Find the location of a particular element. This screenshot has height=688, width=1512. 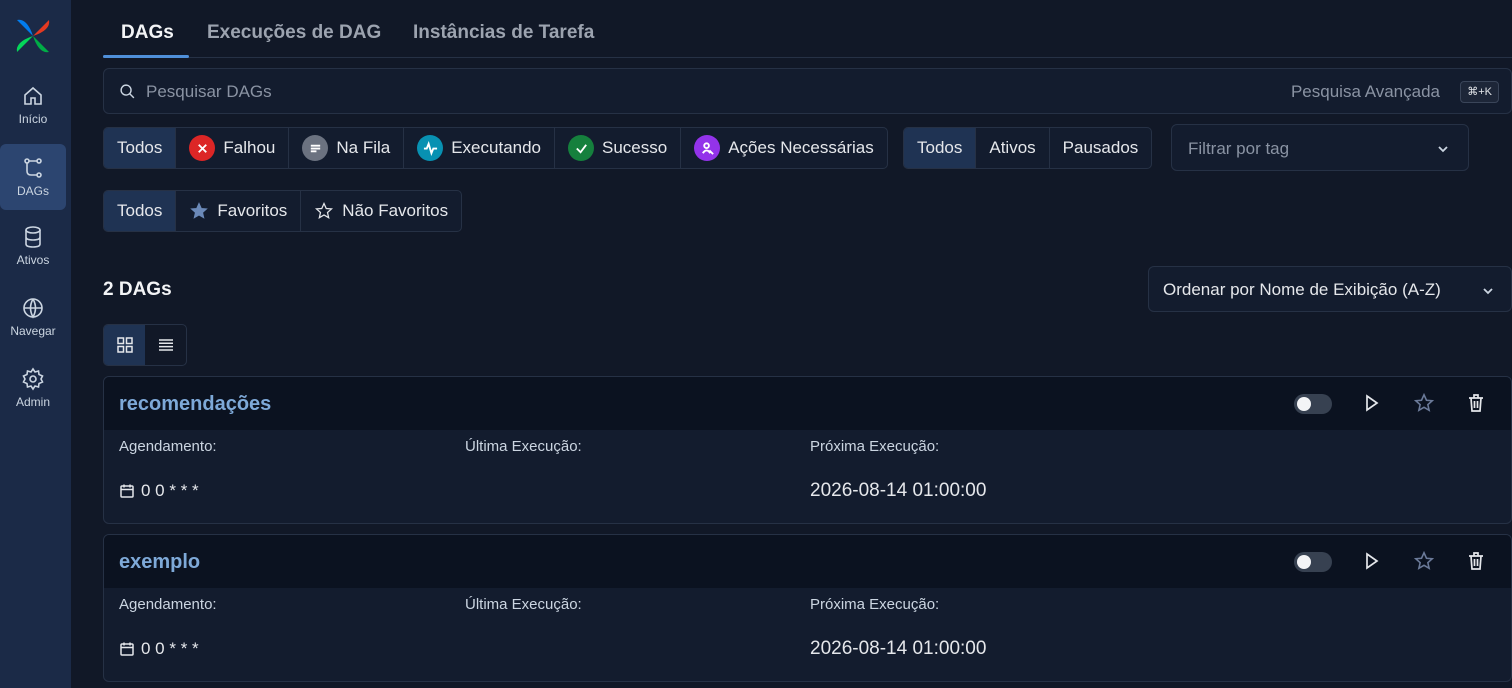

sidebar-item-assets: Ativos is located at coordinates (33, 246).